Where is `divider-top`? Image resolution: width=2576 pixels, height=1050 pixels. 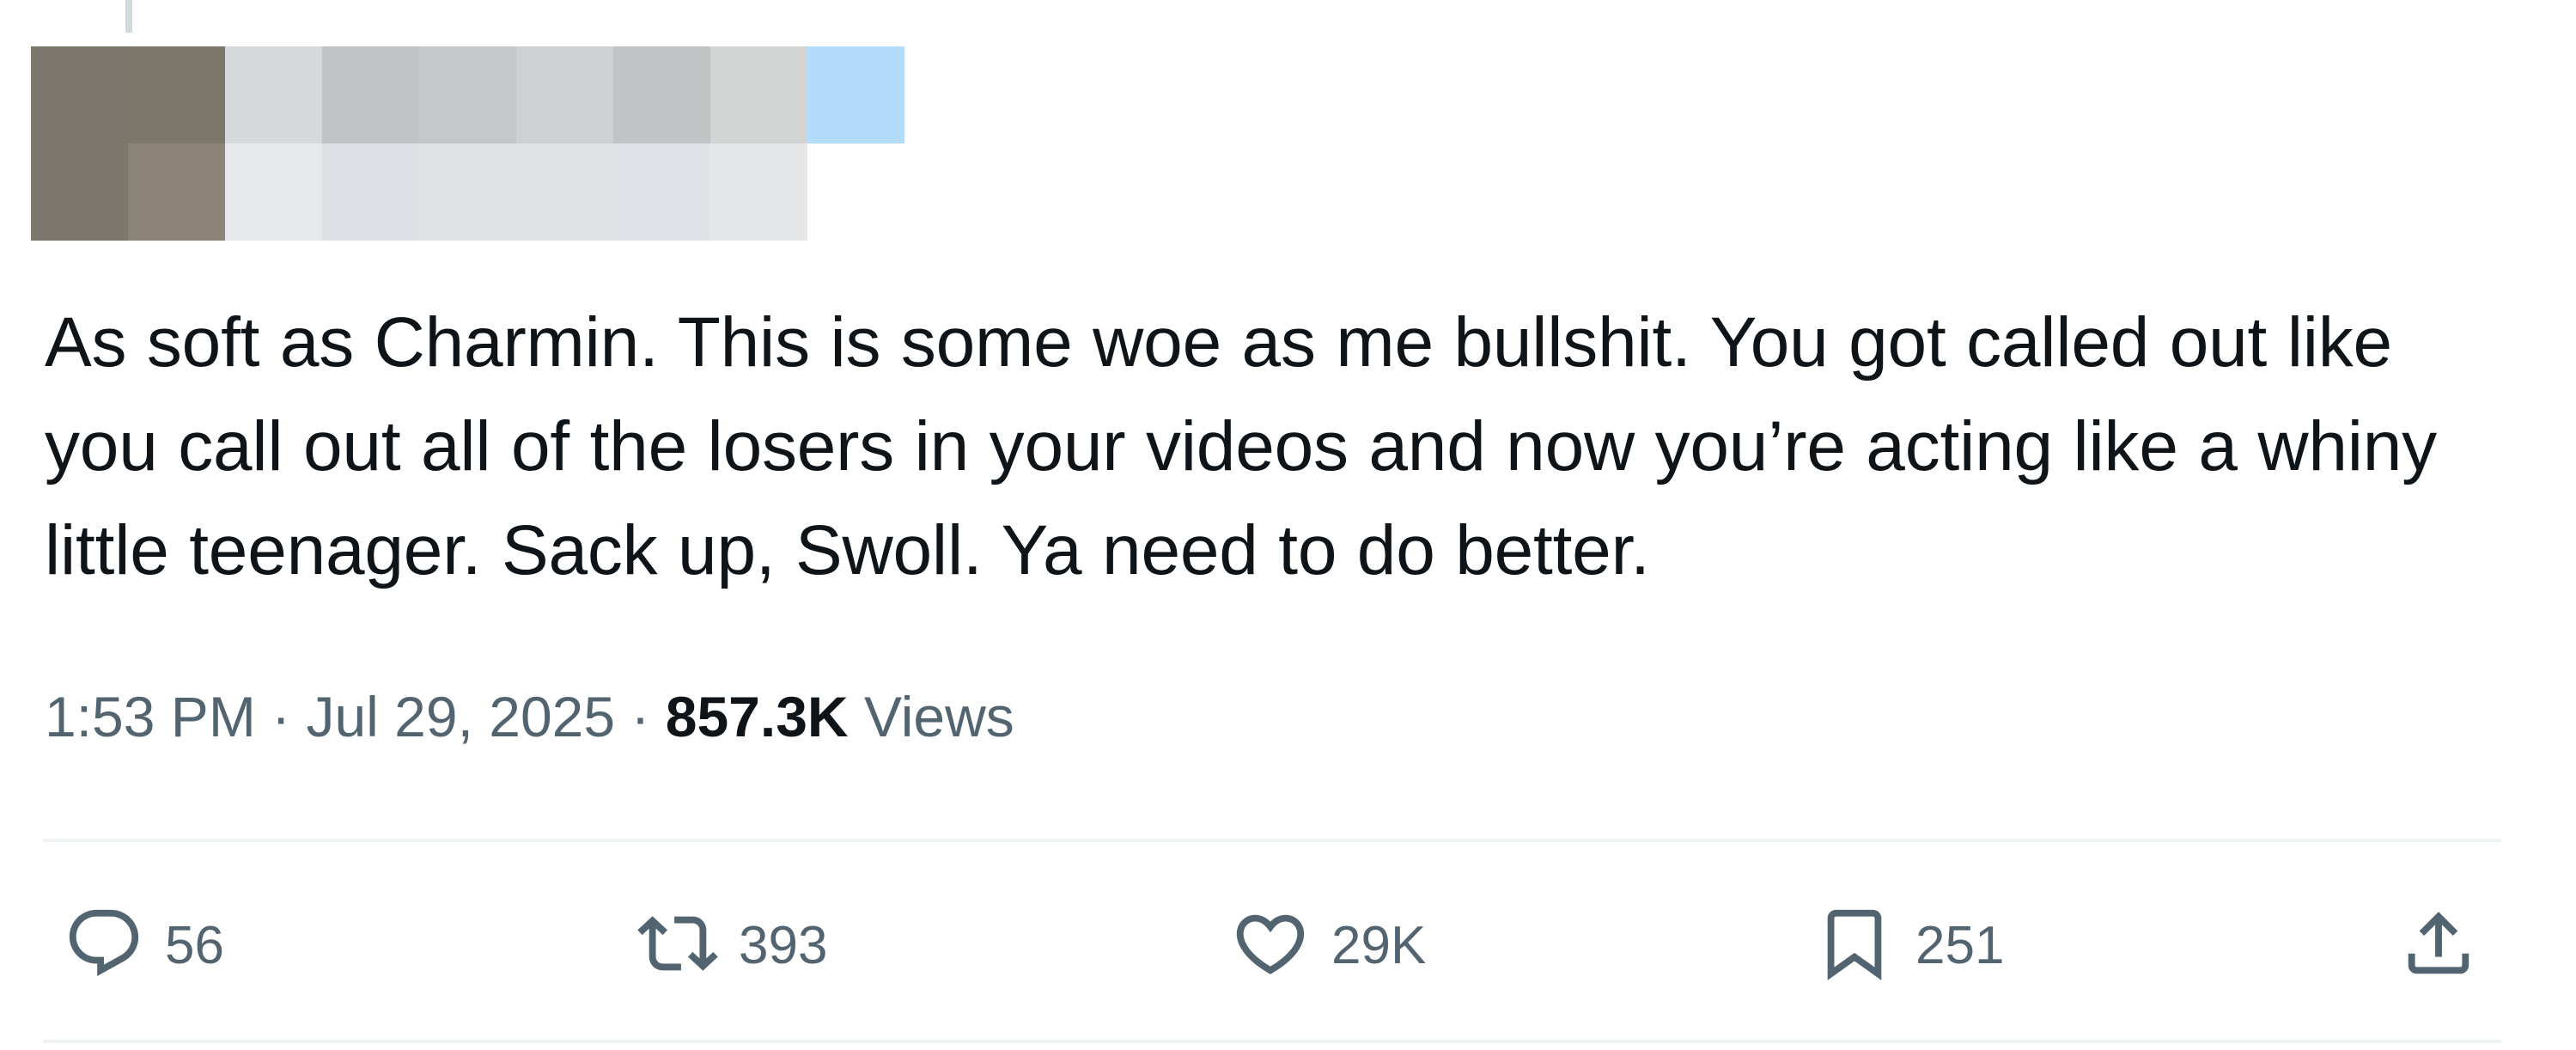 divider-top is located at coordinates (1272, 840).